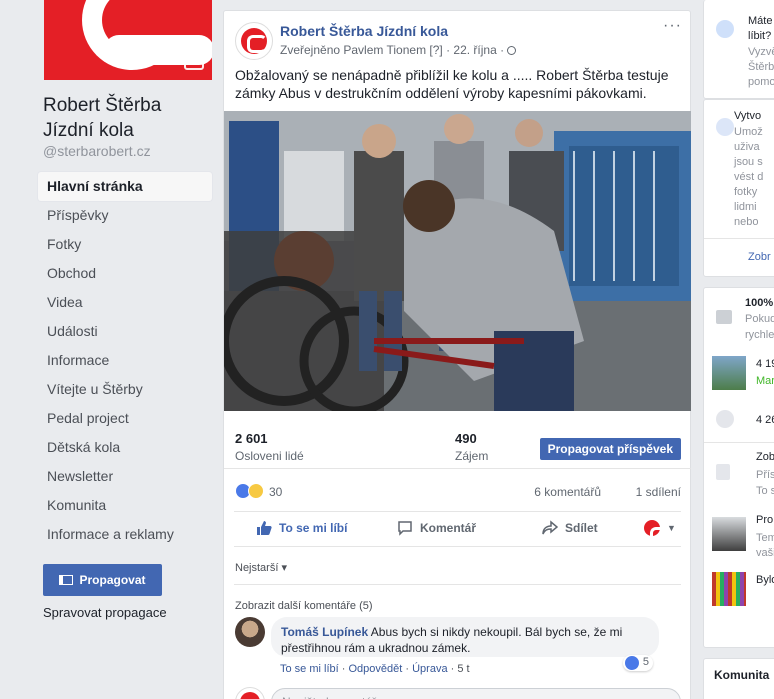 The height and width of the screenshot is (699, 774). Describe the element at coordinates (261, 567) in the screenshot. I see `comment-sort-dropdown: Nejstarší ▾` at that location.